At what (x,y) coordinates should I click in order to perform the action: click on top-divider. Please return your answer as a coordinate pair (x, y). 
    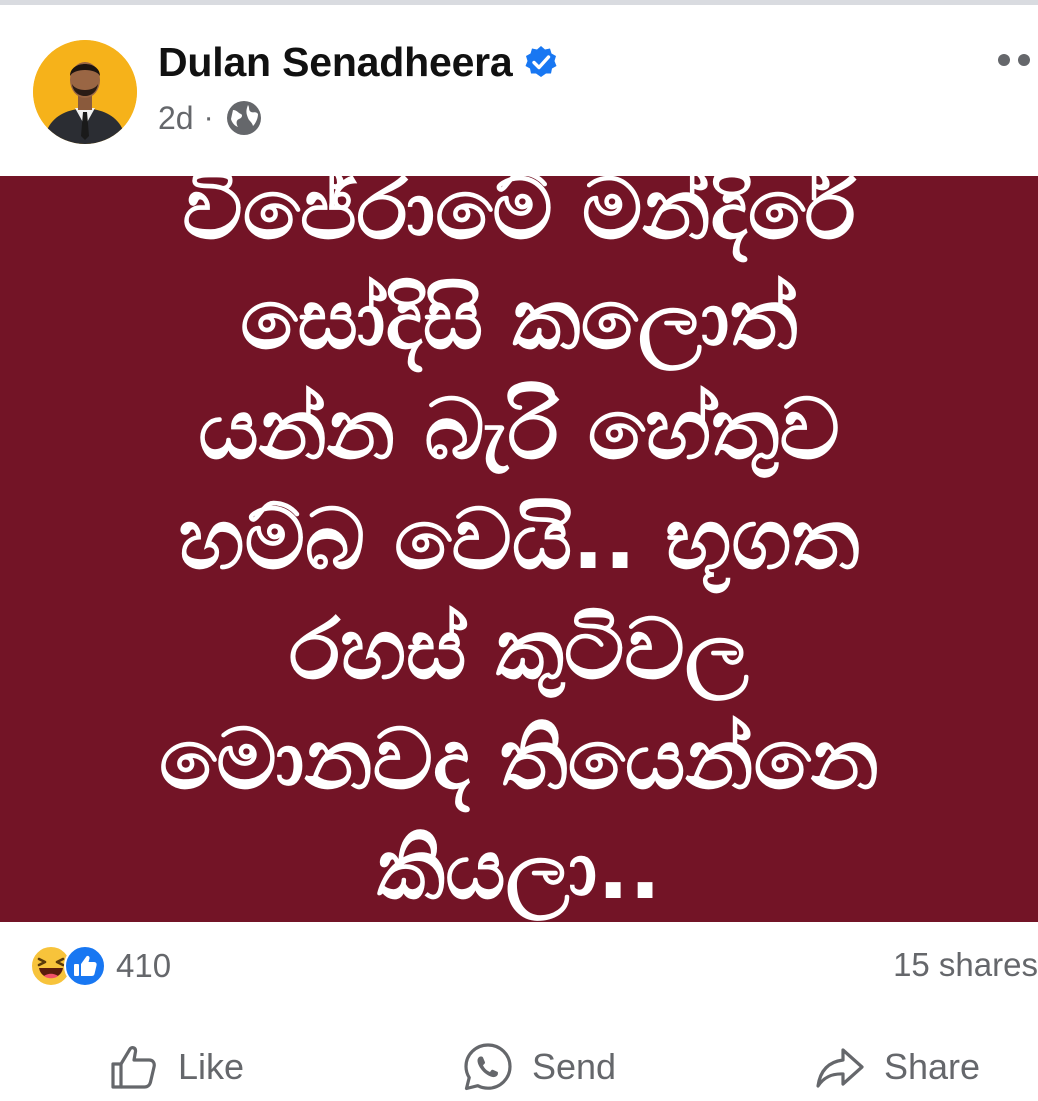
    Looking at the image, I should click on (519, 2).